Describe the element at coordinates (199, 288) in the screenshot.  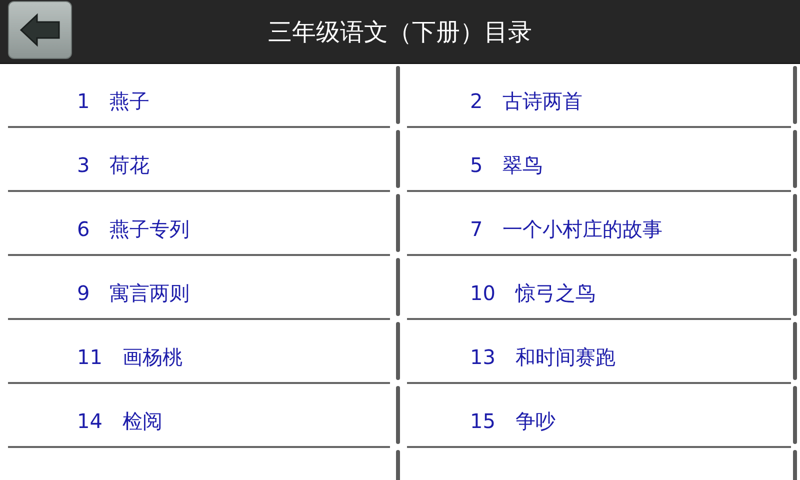
I see `lesson-item: 9 寓言两则` at that location.